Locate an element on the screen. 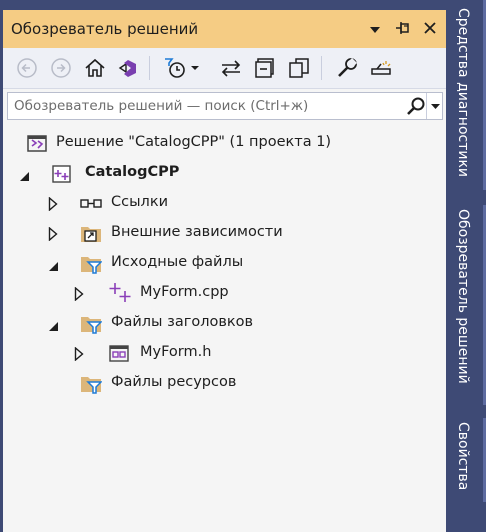 The image size is (486, 532). window-position-dropdown-icon is located at coordinates (375, 30).